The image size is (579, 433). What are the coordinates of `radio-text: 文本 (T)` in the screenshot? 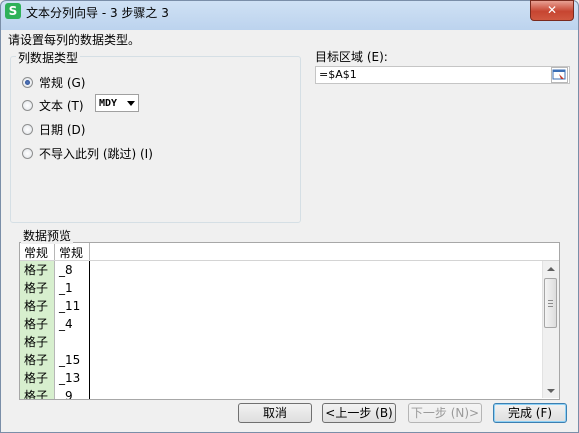 It's located at (53, 105).